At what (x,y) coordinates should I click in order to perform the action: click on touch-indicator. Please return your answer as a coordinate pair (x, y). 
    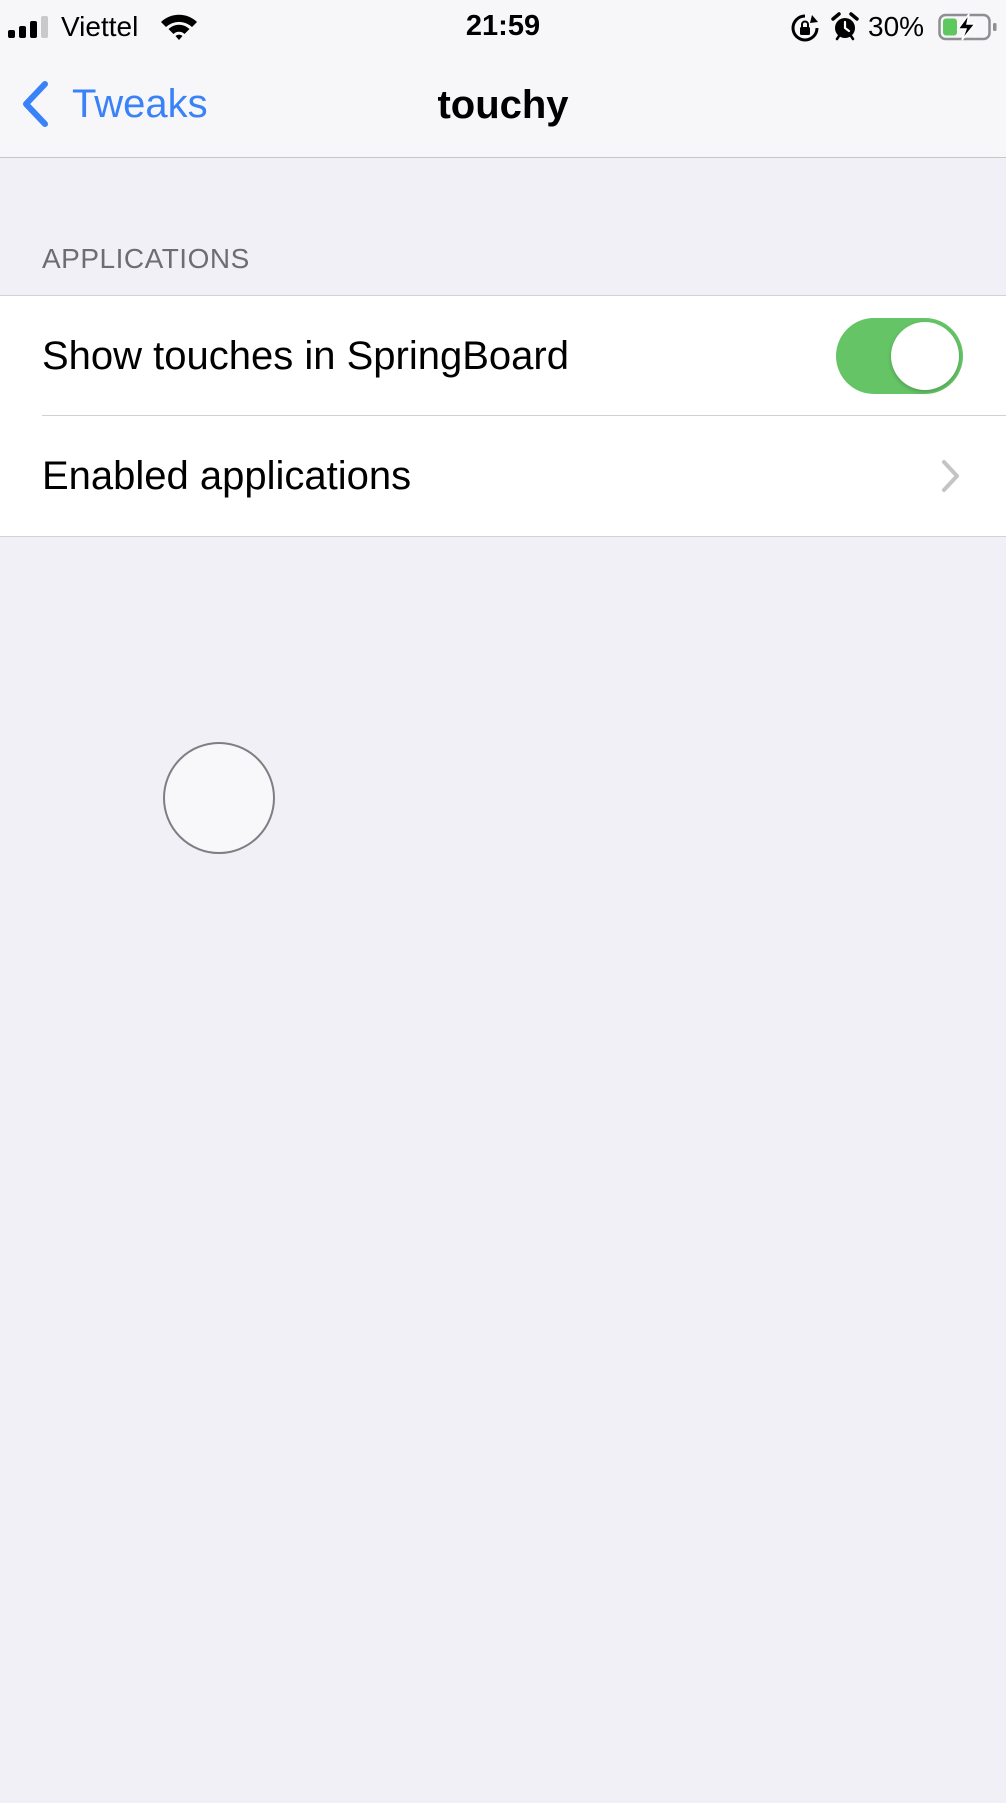
    Looking at the image, I should click on (219, 798).